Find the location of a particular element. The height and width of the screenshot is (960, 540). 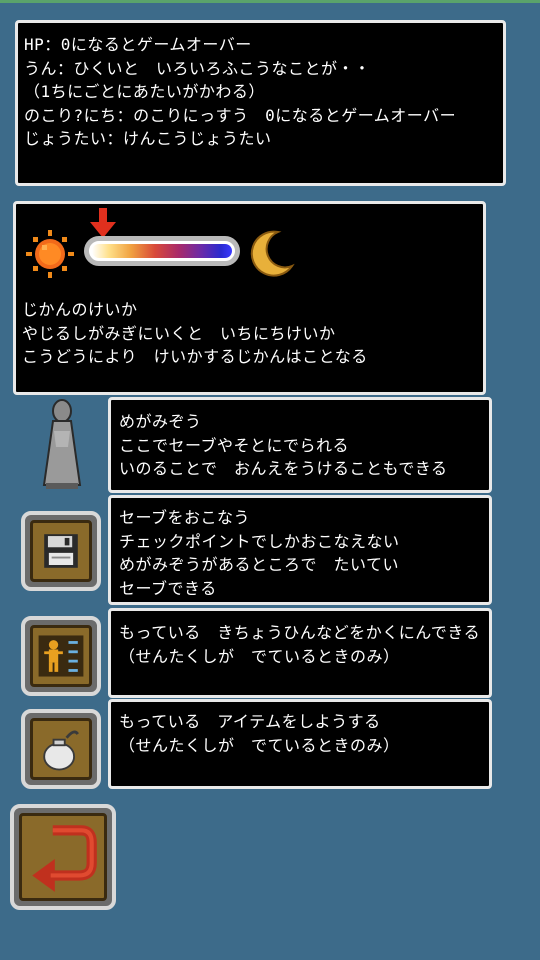

status-button is located at coordinates (61, 656).